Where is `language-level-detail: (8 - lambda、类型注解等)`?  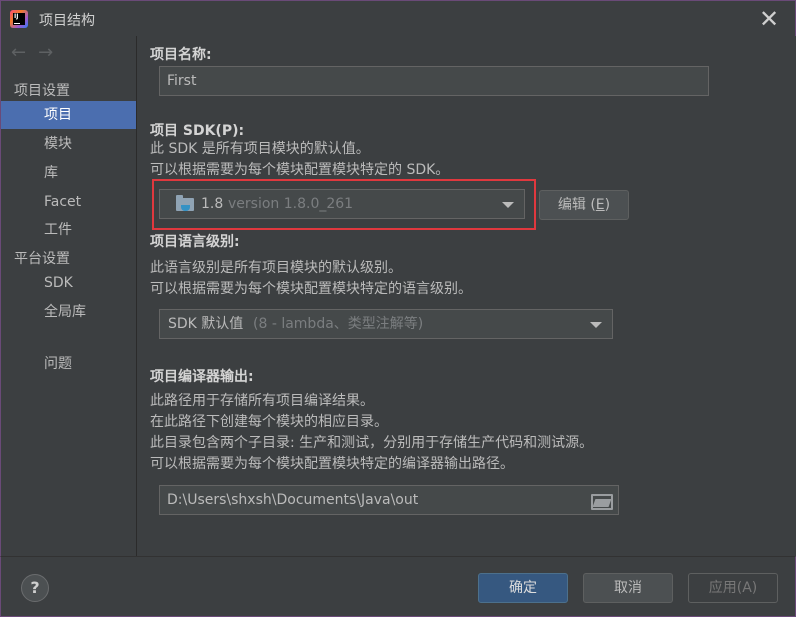
language-level-detail: (8 - lambda、类型注解等) is located at coordinates (338, 324).